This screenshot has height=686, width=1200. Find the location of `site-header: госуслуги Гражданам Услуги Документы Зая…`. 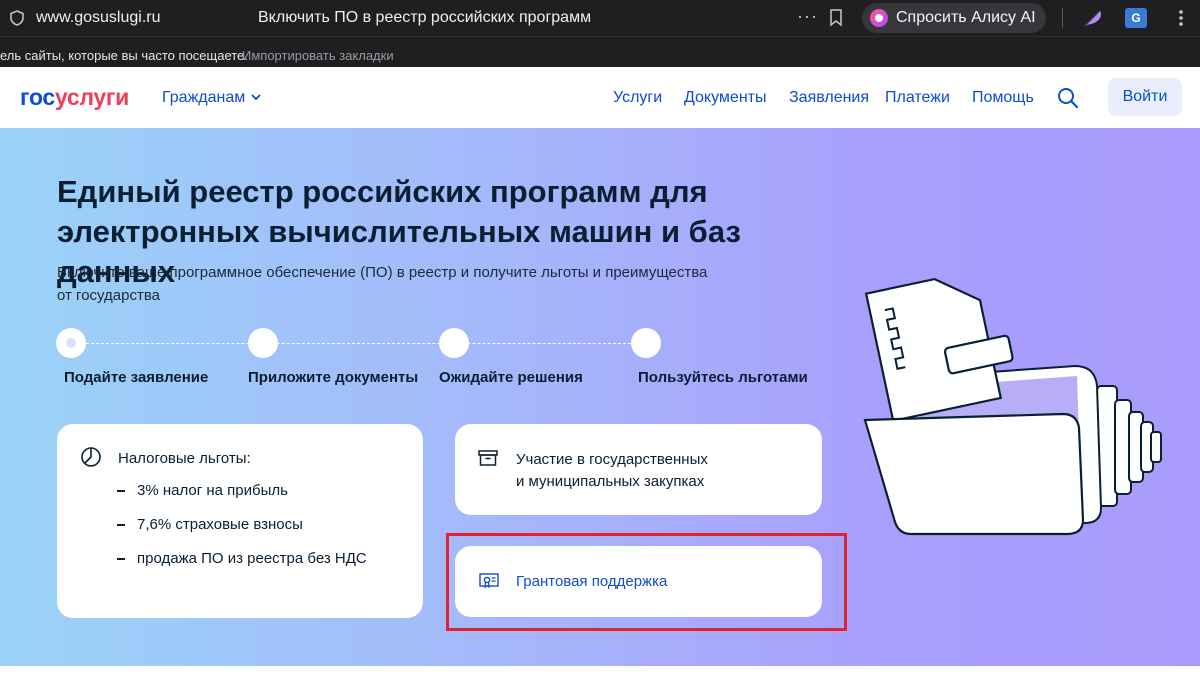

site-header: госуслуги Гражданам Услуги Документы Зая… is located at coordinates (600, 97).